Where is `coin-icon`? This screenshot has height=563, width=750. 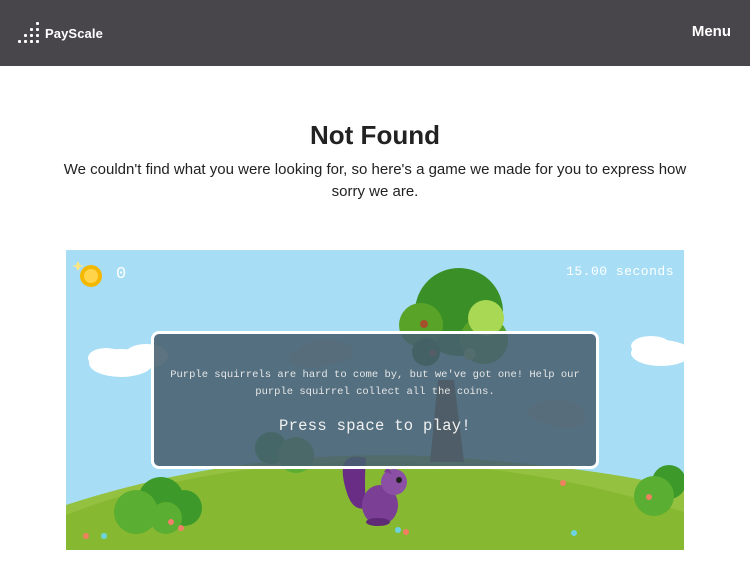
coin-icon is located at coordinates (87, 274).